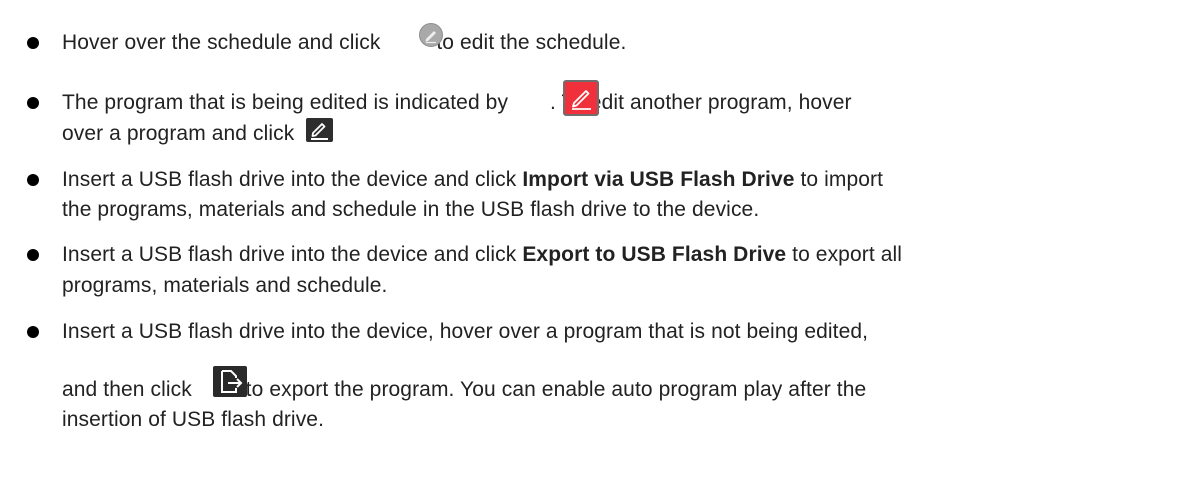  What do you see at coordinates (839, 179) in the screenshot?
I see `text-segment: to import` at bounding box center [839, 179].